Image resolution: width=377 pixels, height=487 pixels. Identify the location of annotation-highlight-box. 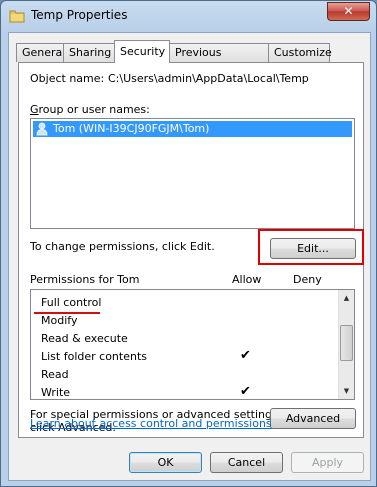
(311, 247).